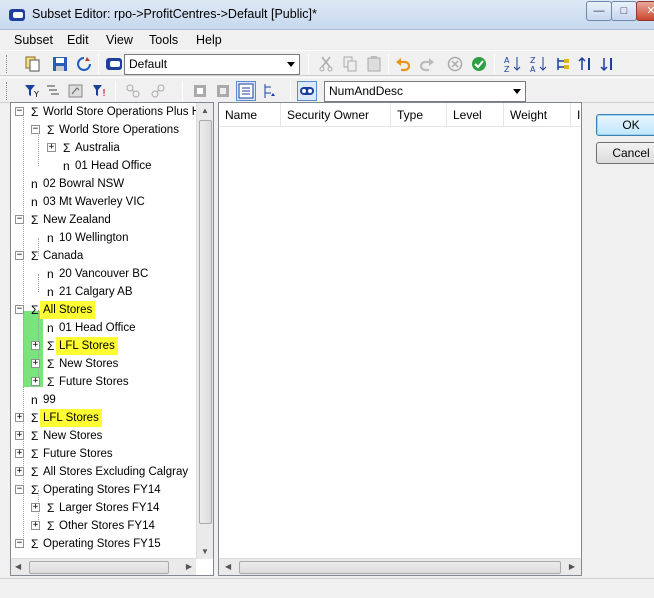 The height and width of the screenshot is (598, 654). I want to click on hierarchy-icon, so click(269, 91).